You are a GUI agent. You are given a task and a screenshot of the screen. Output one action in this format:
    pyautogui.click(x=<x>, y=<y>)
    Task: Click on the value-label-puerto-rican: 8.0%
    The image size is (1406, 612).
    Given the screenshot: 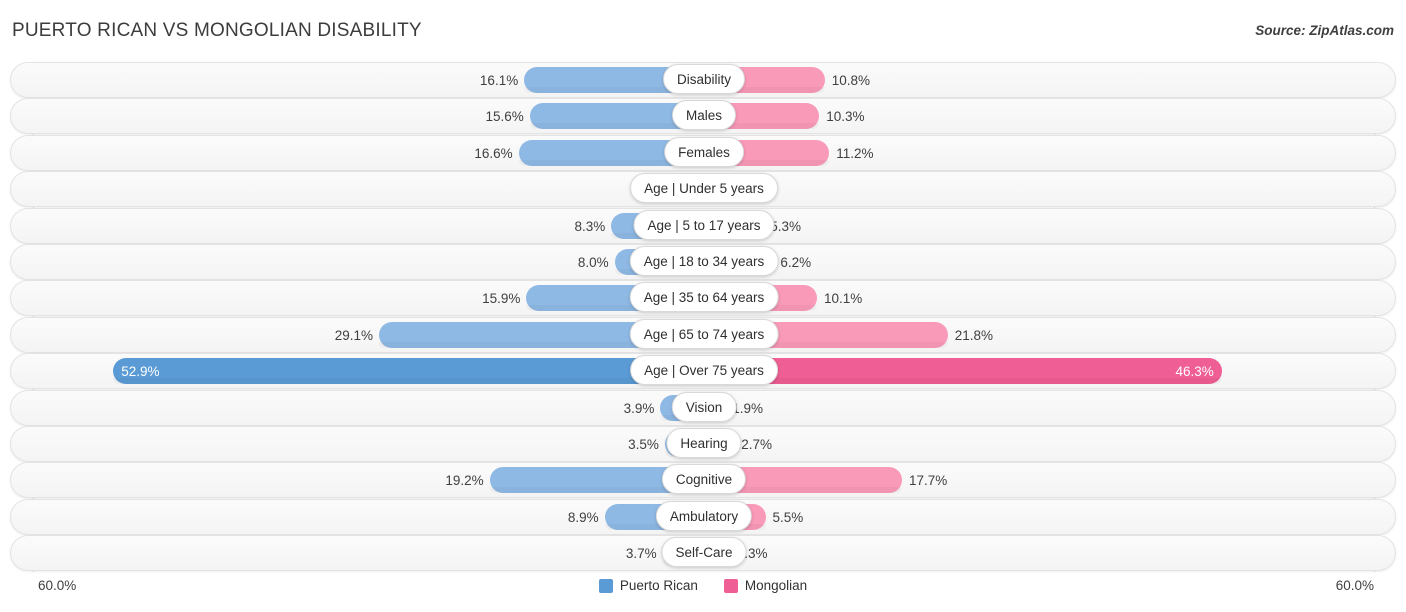 What is the action you would take?
    pyautogui.click(x=593, y=262)
    